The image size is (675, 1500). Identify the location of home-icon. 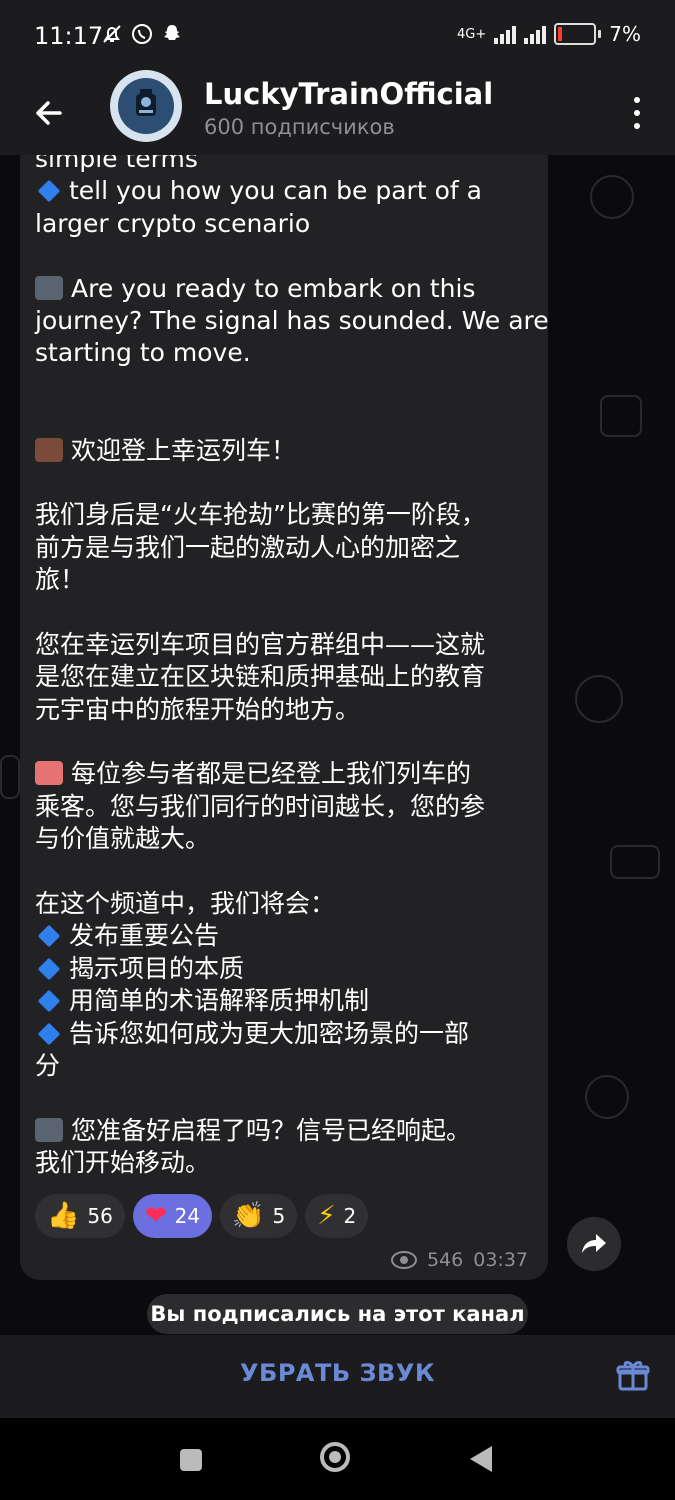
(335, 1457).